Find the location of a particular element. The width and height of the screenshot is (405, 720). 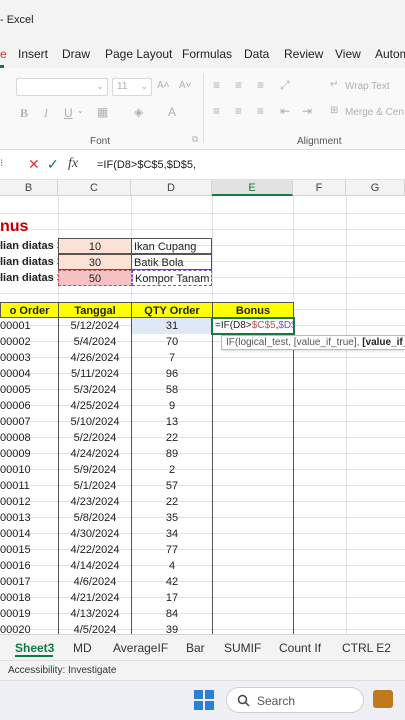

underline-icon: U is located at coordinates (68, 113).